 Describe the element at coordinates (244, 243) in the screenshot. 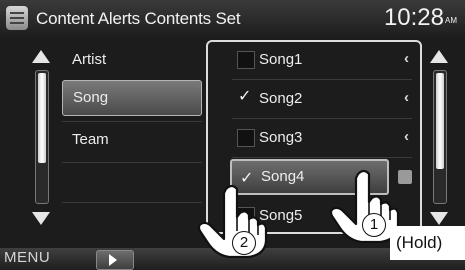

I see `step-2-badge: 2` at that location.